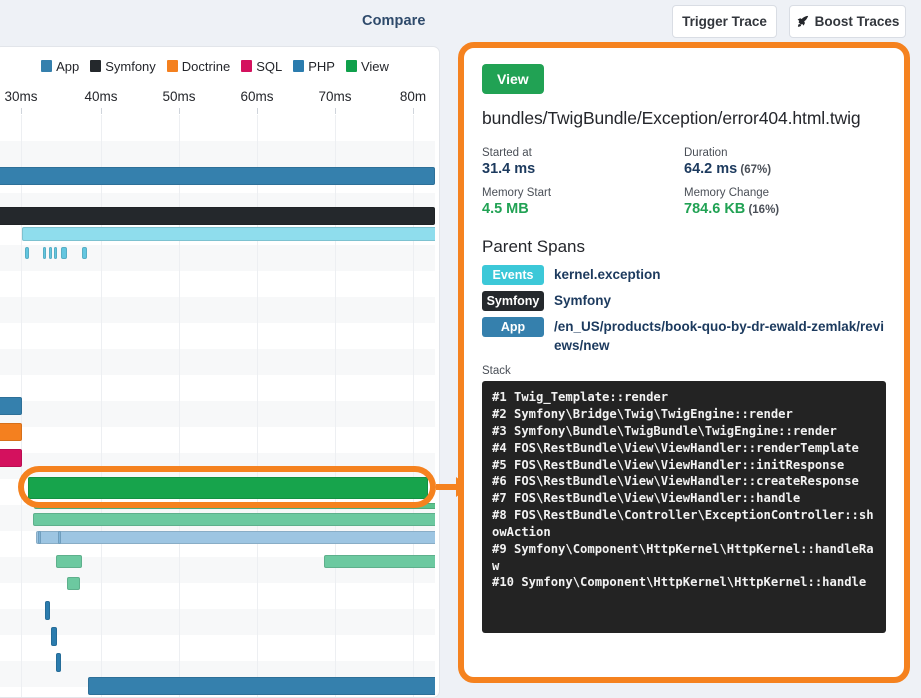 The width and height of the screenshot is (921, 698). I want to click on timeline-axis: 30ms 40ms 50ms 60ms 70ms 80m, so click(217, 101).